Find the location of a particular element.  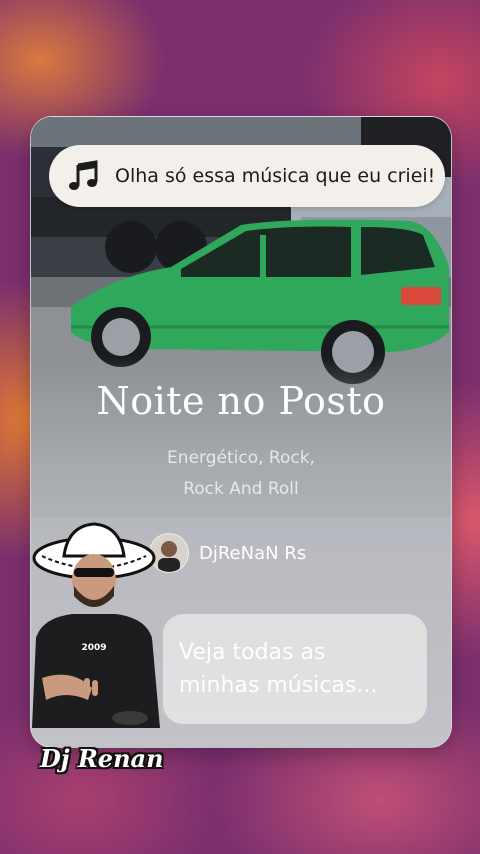

cta-line-1: Veja todas as is located at coordinates (252, 652).